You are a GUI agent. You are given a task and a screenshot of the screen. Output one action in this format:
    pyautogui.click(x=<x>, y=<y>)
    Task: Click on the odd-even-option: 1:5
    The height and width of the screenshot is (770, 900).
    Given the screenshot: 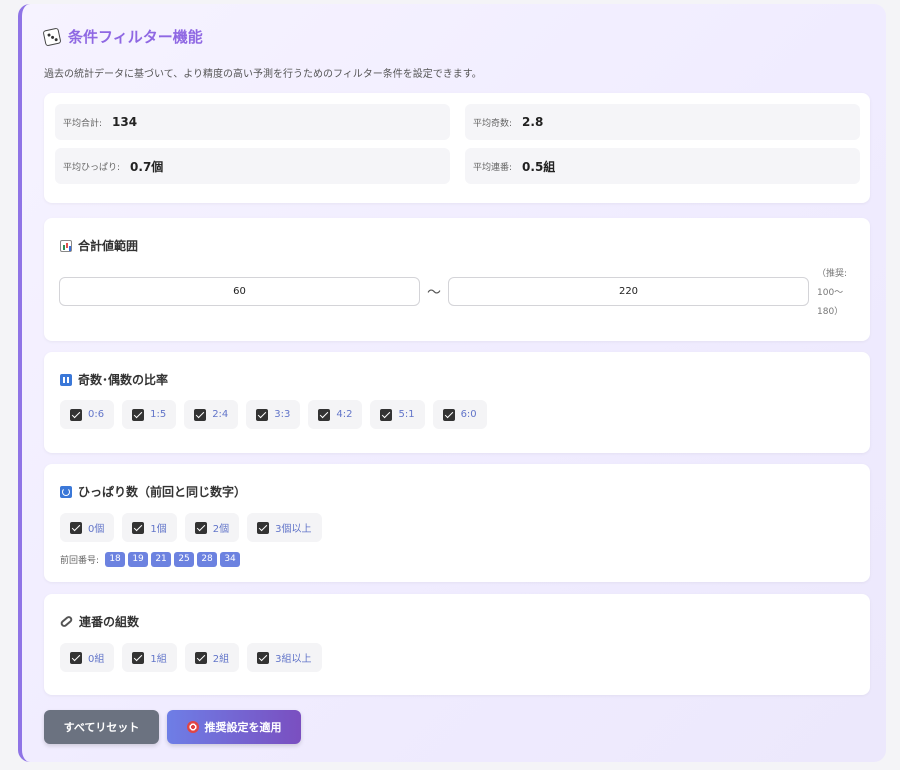 What is the action you would take?
    pyautogui.click(x=149, y=414)
    